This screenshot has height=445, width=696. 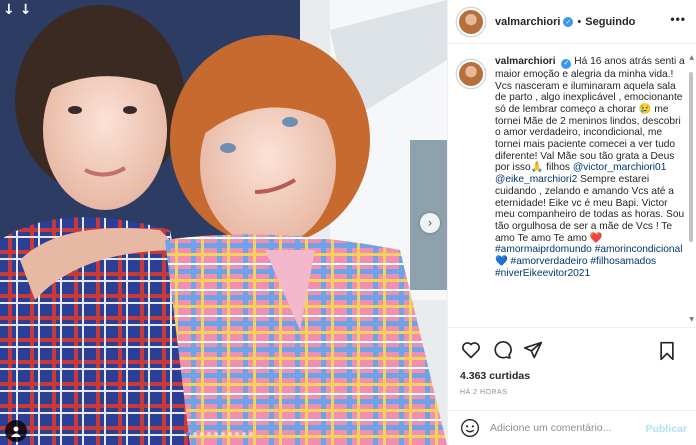 I want to click on user-tag-icon, so click(x=16, y=431).